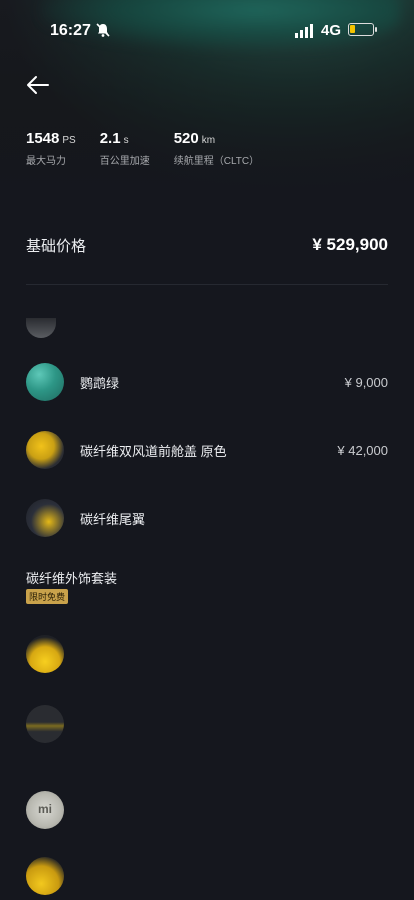 The height and width of the screenshot is (900, 414). I want to click on spec-range: 520 km 续航里程（CLTC）, so click(216, 148).